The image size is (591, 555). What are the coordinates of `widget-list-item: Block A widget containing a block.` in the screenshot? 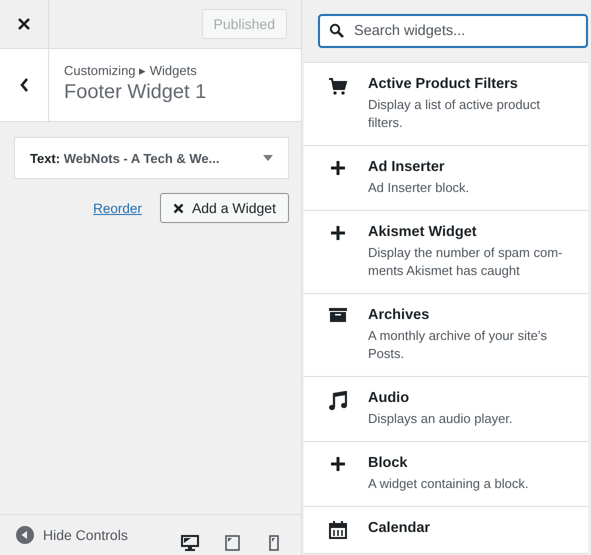 It's located at (446, 474).